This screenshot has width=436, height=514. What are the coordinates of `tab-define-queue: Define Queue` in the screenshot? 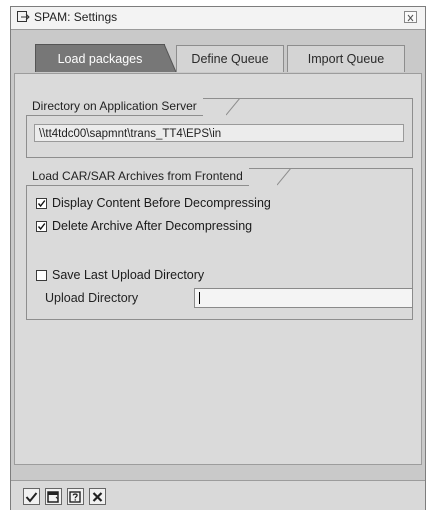 It's located at (230, 58).